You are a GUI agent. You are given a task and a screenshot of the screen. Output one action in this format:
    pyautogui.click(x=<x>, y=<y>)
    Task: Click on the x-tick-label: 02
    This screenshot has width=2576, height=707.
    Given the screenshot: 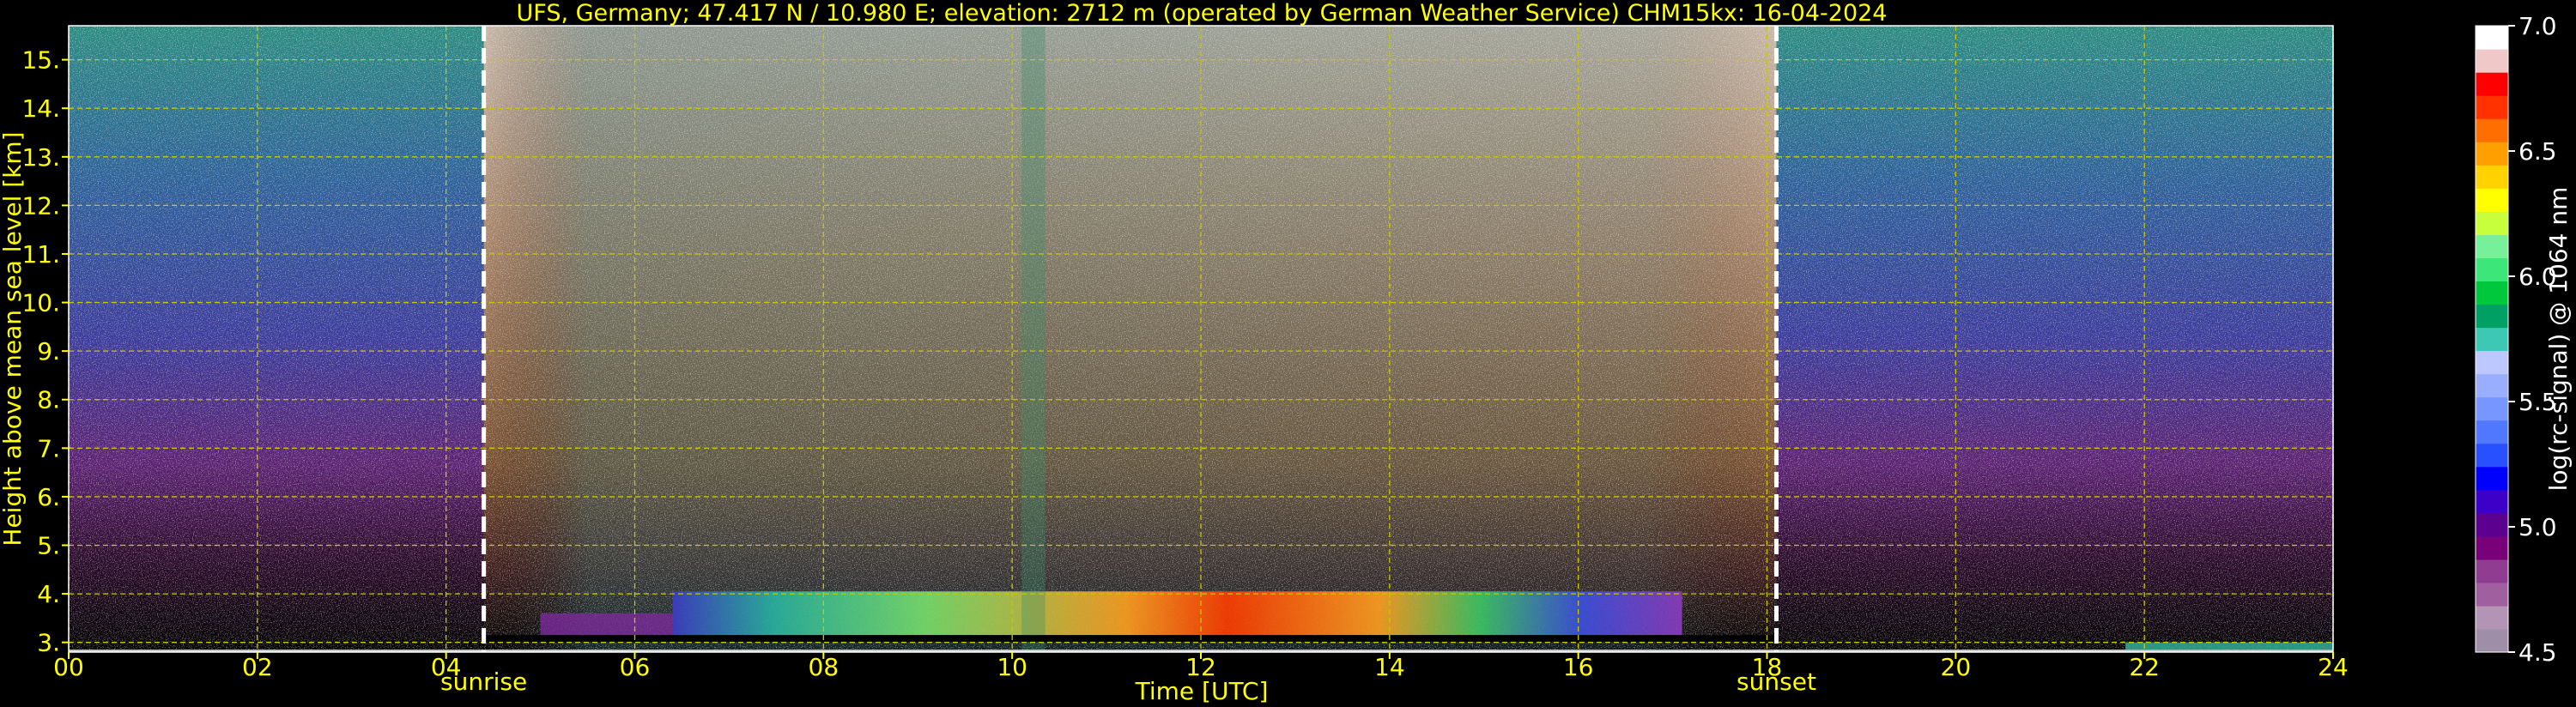 What is the action you would take?
    pyautogui.click(x=257, y=667)
    